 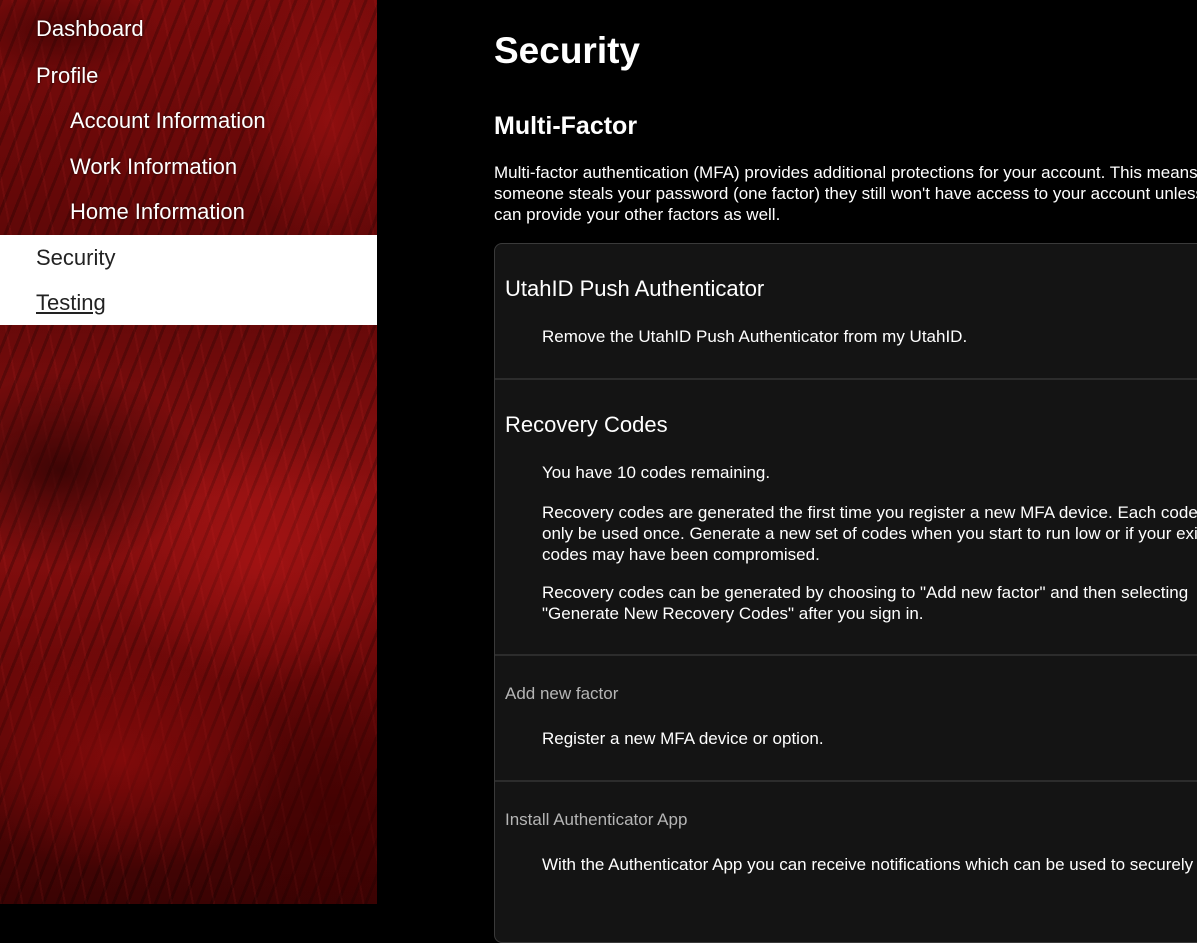 What do you see at coordinates (188, 75) in the screenshot?
I see `sidebar-item-profile: Profile` at bounding box center [188, 75].